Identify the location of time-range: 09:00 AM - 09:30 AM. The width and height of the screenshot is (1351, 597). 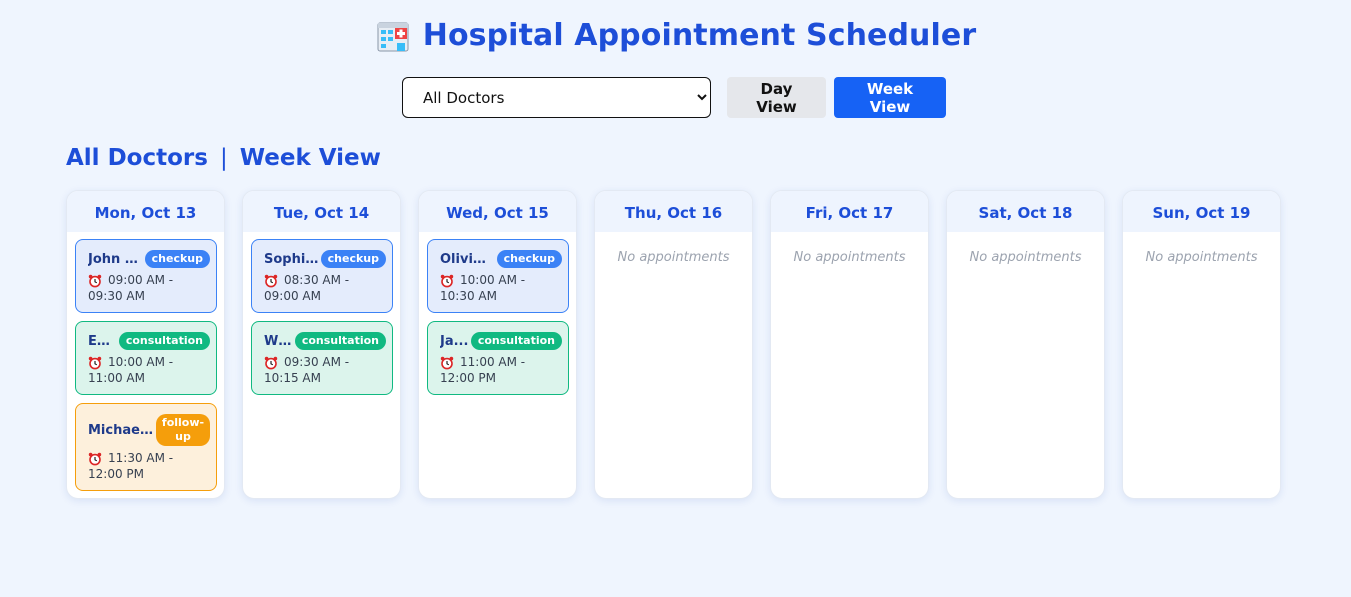
(131, 288).